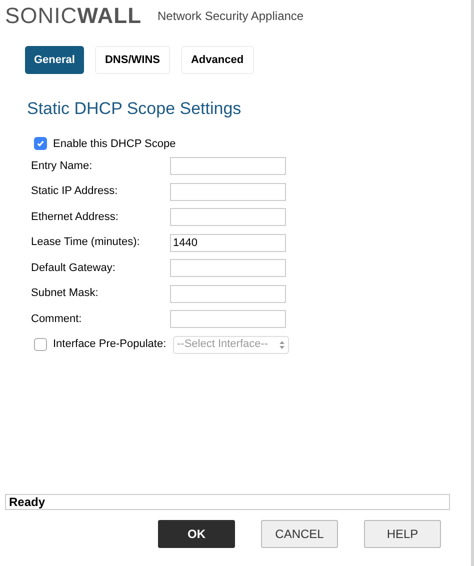 This screenshot has width=474, height=566. I want to click on dialog-button: OK, so click(196, 534).